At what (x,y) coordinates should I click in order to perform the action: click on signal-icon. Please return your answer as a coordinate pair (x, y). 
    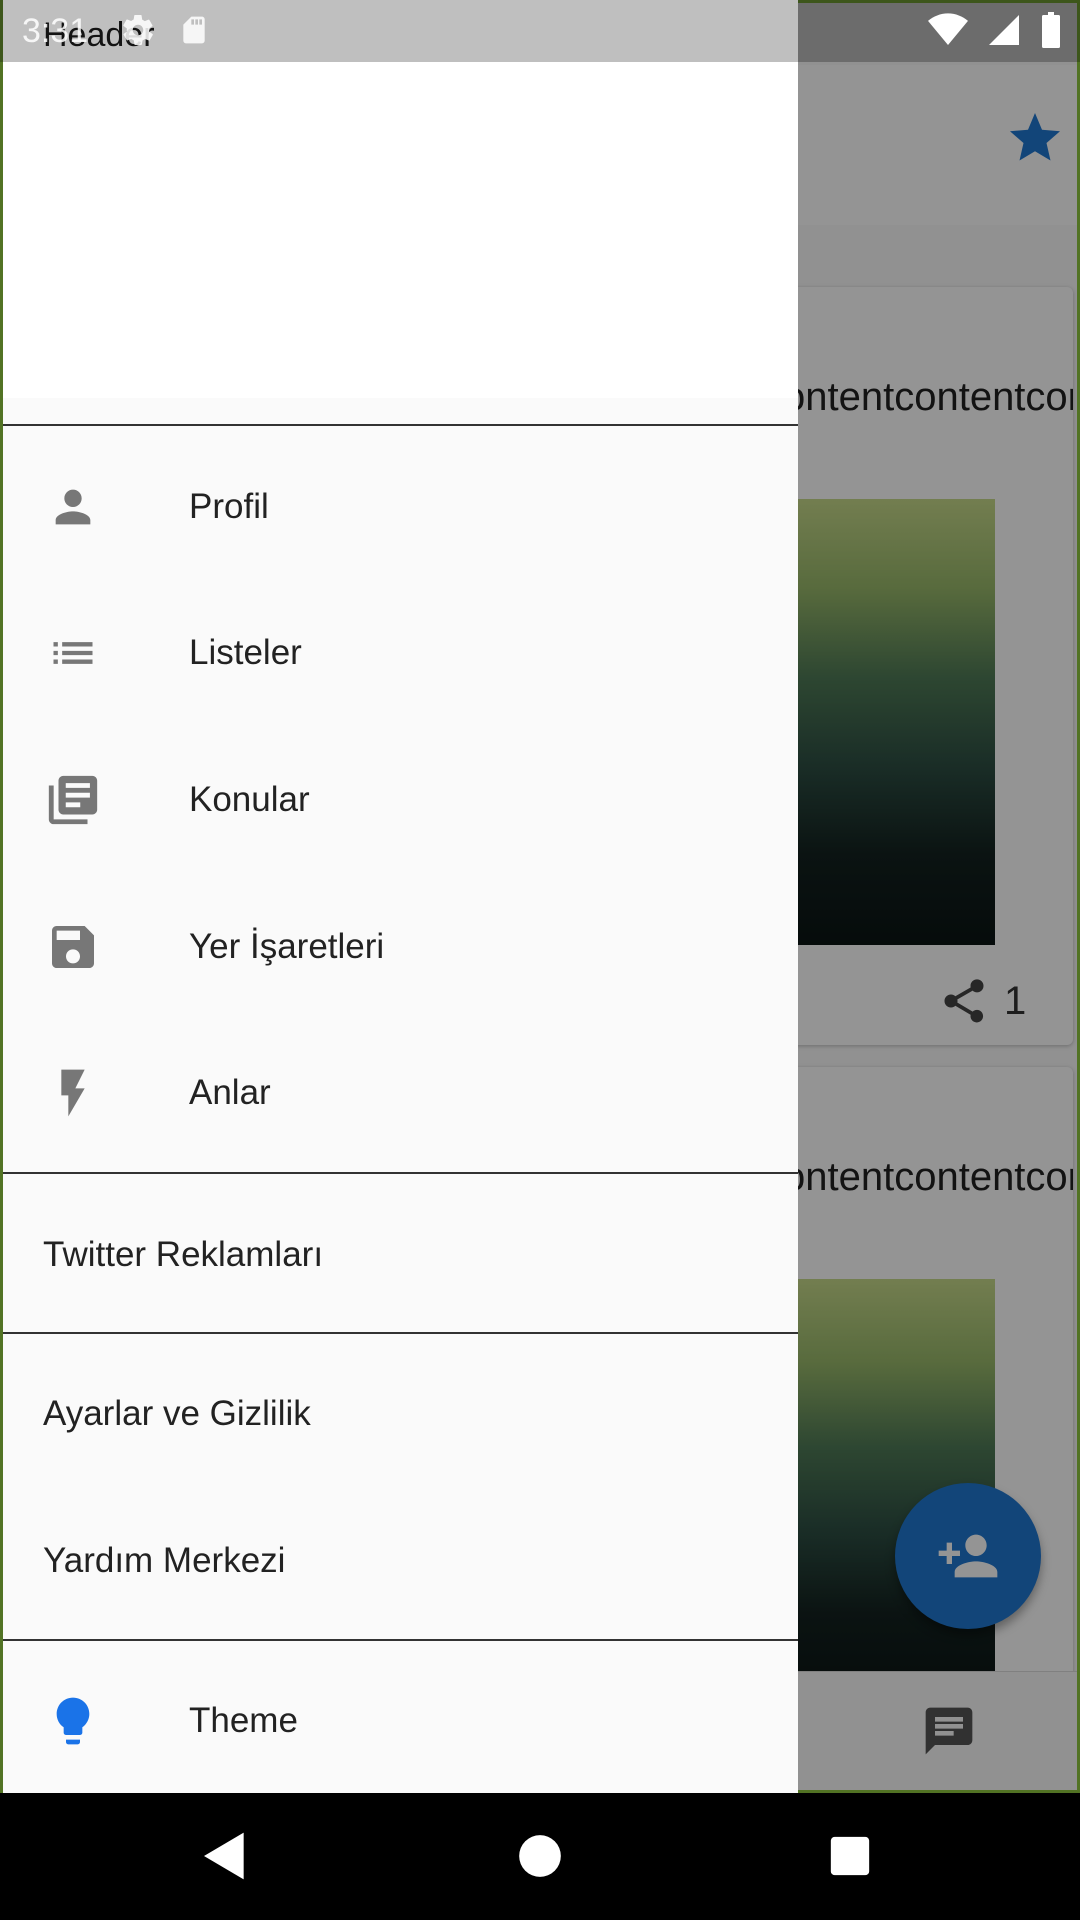
    Looking at the image, I should click on (1004, 30).